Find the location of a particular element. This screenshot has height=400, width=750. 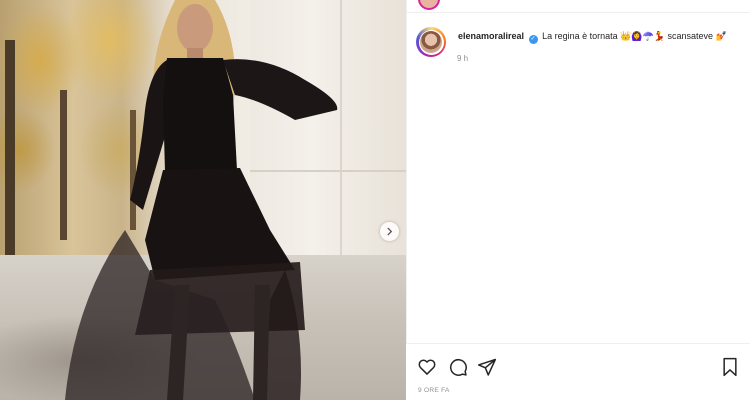

avatar-photo is located at coordinates (431, 42).